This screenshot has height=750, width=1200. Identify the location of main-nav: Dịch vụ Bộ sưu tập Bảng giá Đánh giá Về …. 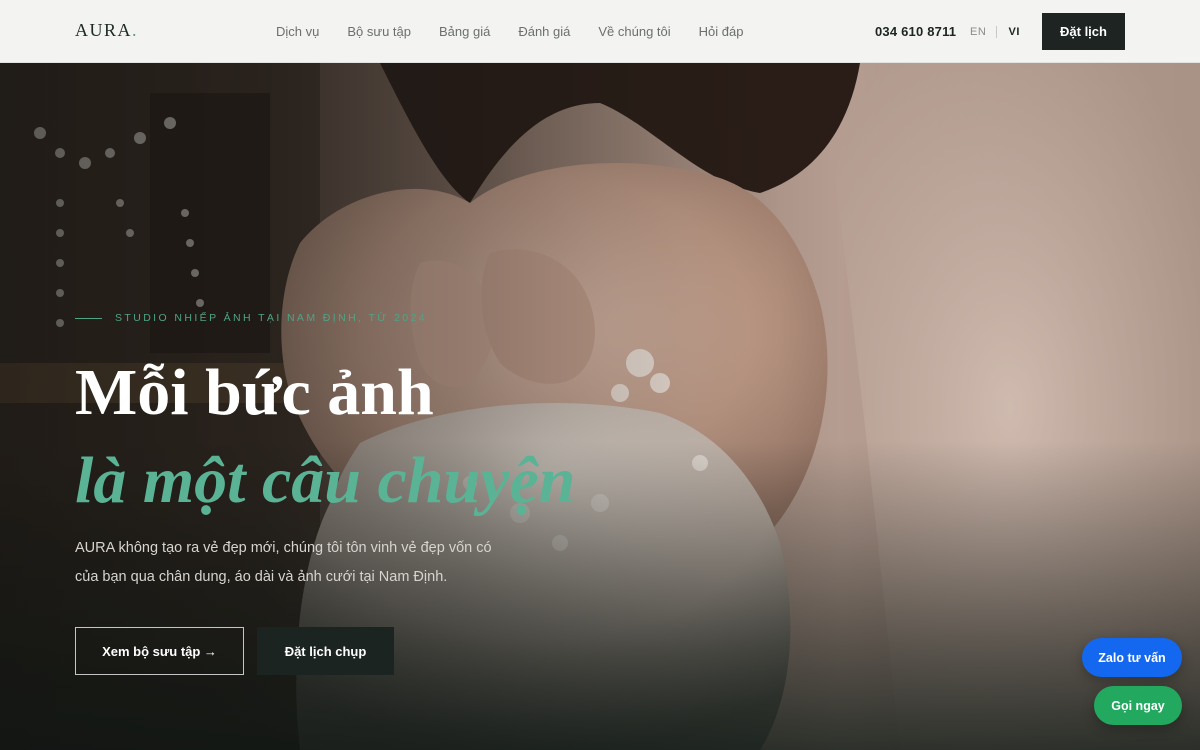
(509, 31).